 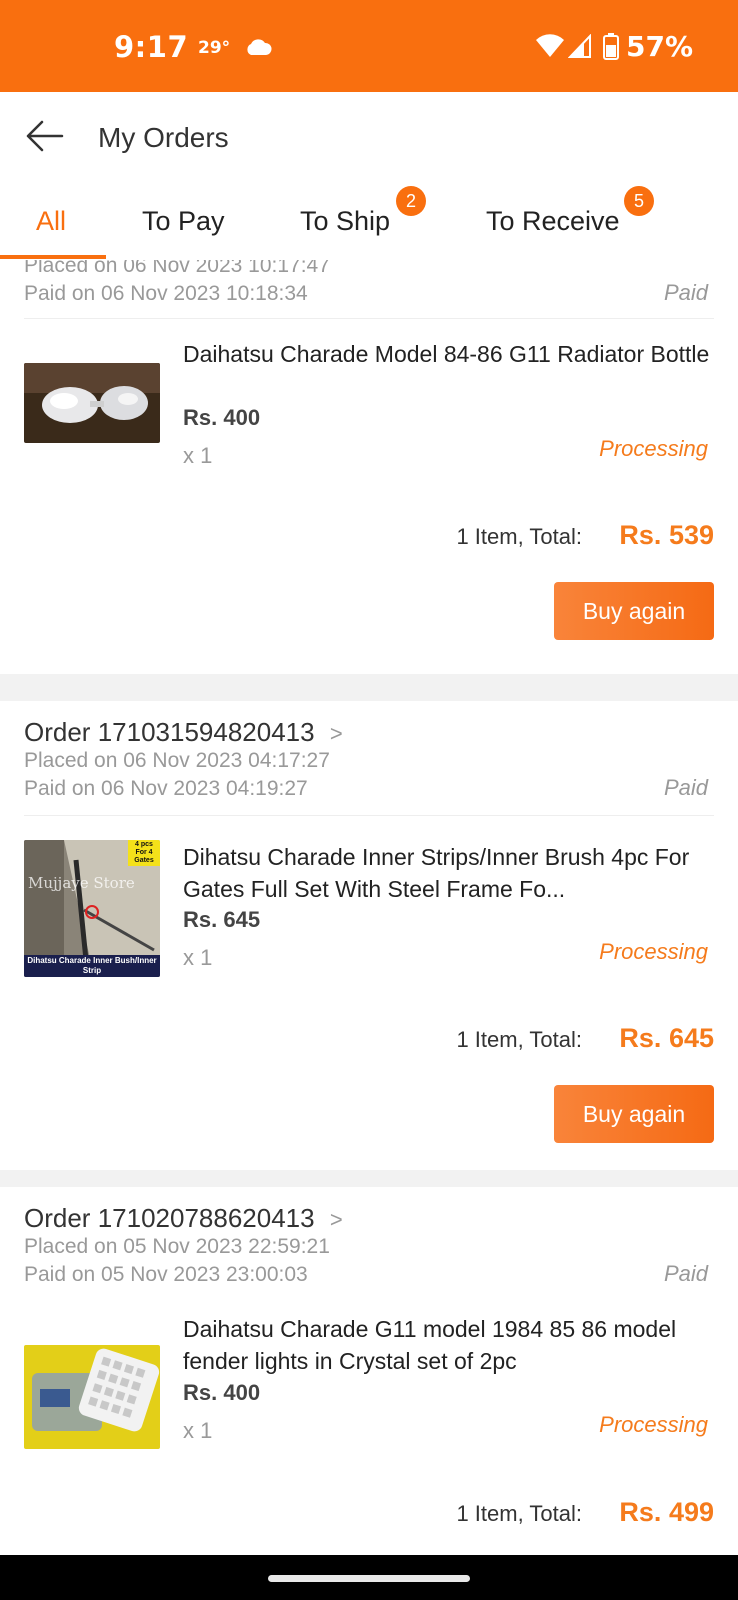 I want to click on placed-date: Placed on 06 Nov 2023 04:17:27, so click(x=177, y=760).